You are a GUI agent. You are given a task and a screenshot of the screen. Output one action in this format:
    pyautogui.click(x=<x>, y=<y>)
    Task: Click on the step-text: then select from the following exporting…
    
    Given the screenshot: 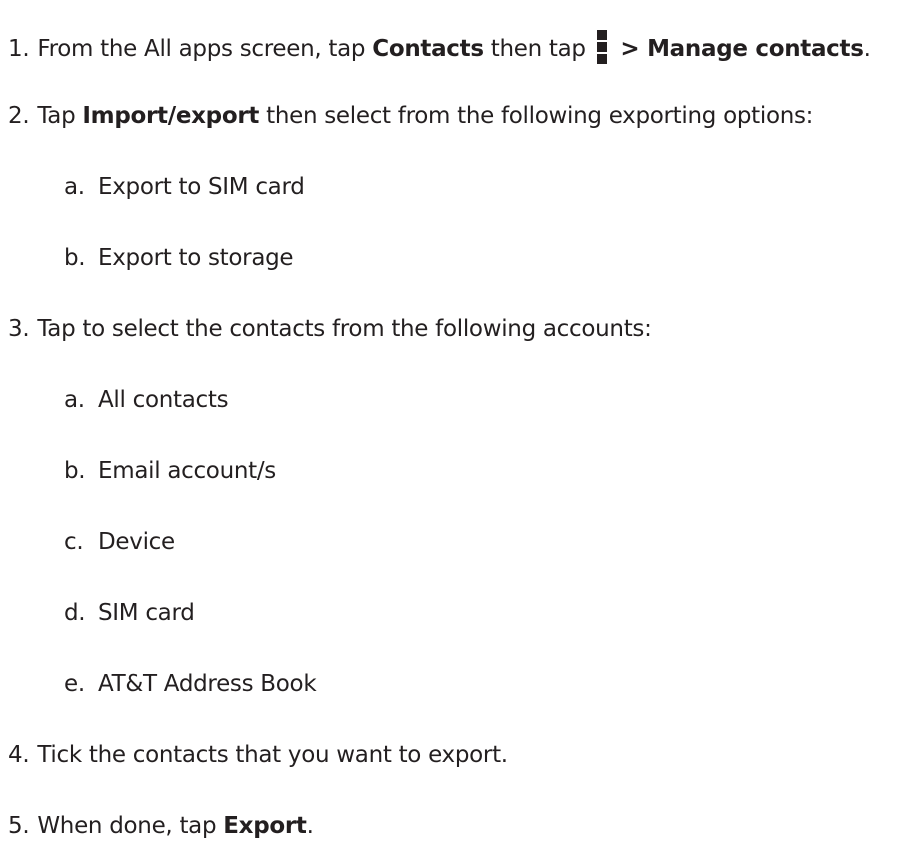 What is the action you would take?
    pyautogui.click(x=536, y=116)
    